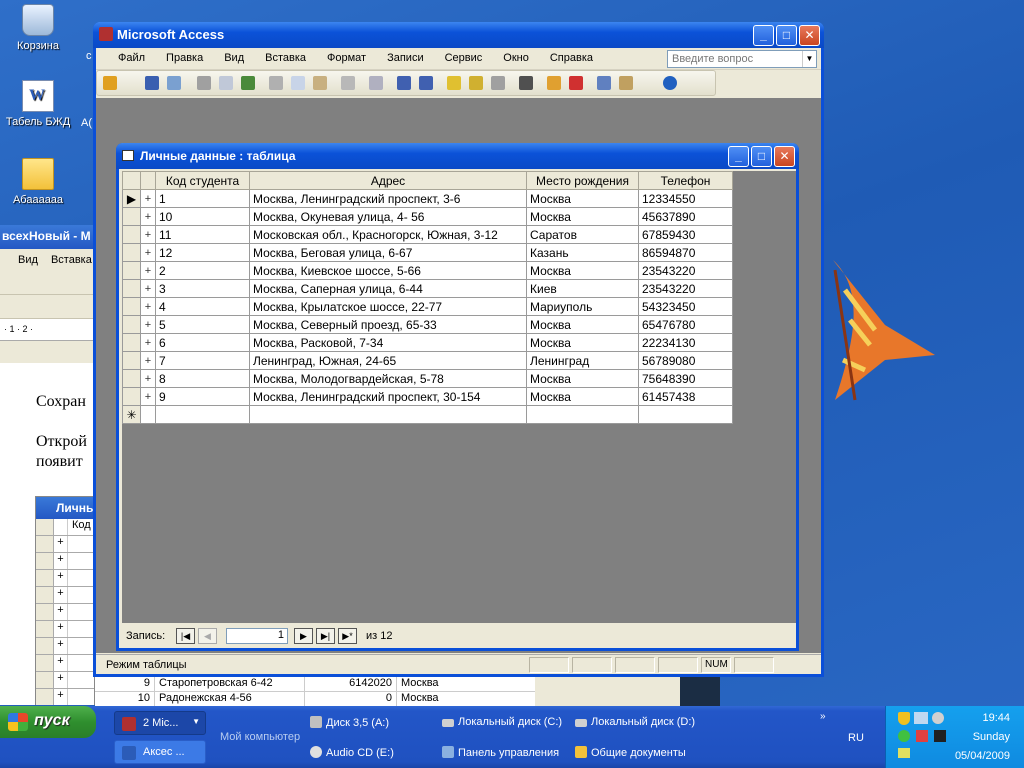  I want to click on maximize-button: □, so click(786, 35).